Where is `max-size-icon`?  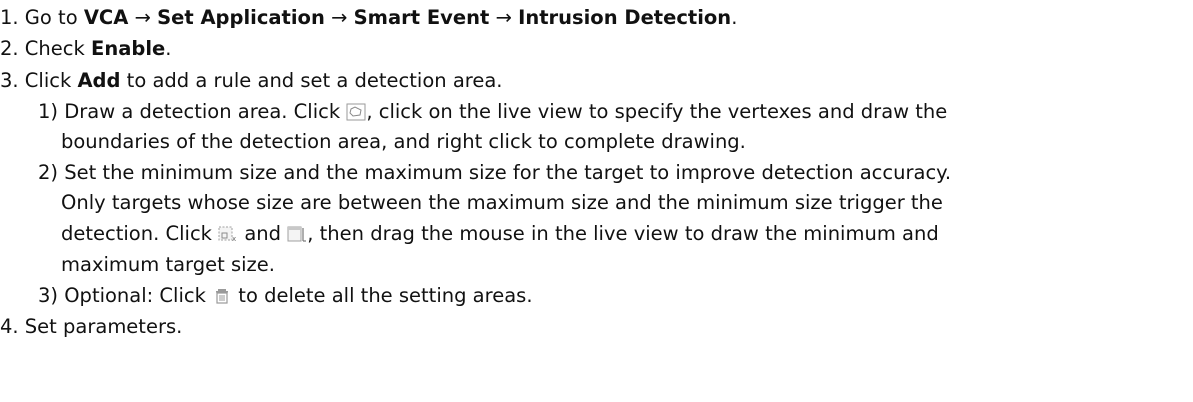 max-size-icon is located at coordinates (297, 234).